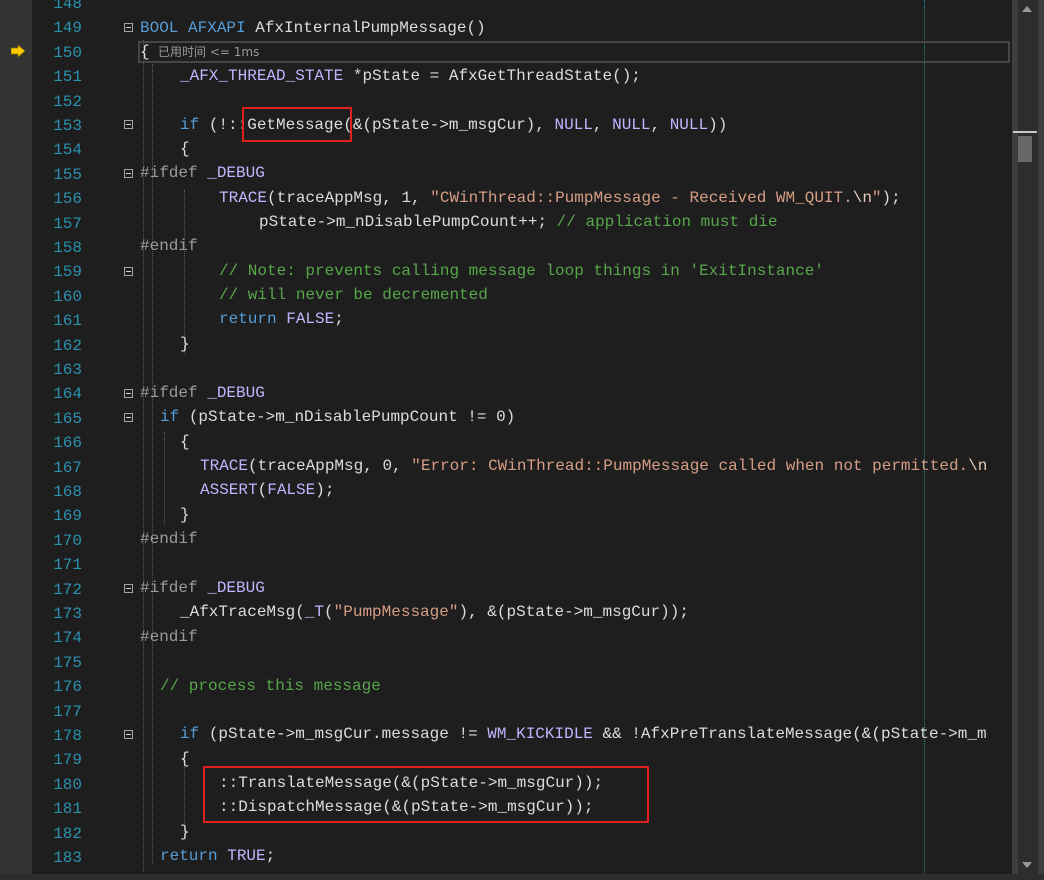  What do you see at coordinates (313, 28) in the screenshot?
I see `code-line-149: BOOL AFXAPI AfxInternalPumpMessage()` at bounding box center [313, 28].